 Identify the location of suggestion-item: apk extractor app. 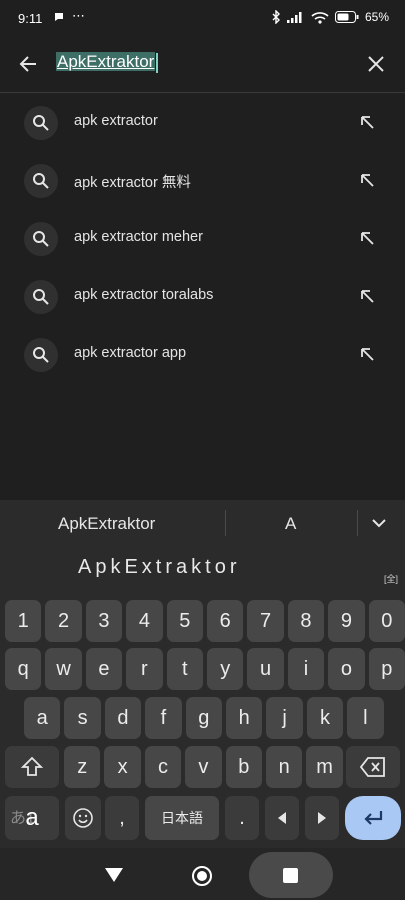
(202, 354).